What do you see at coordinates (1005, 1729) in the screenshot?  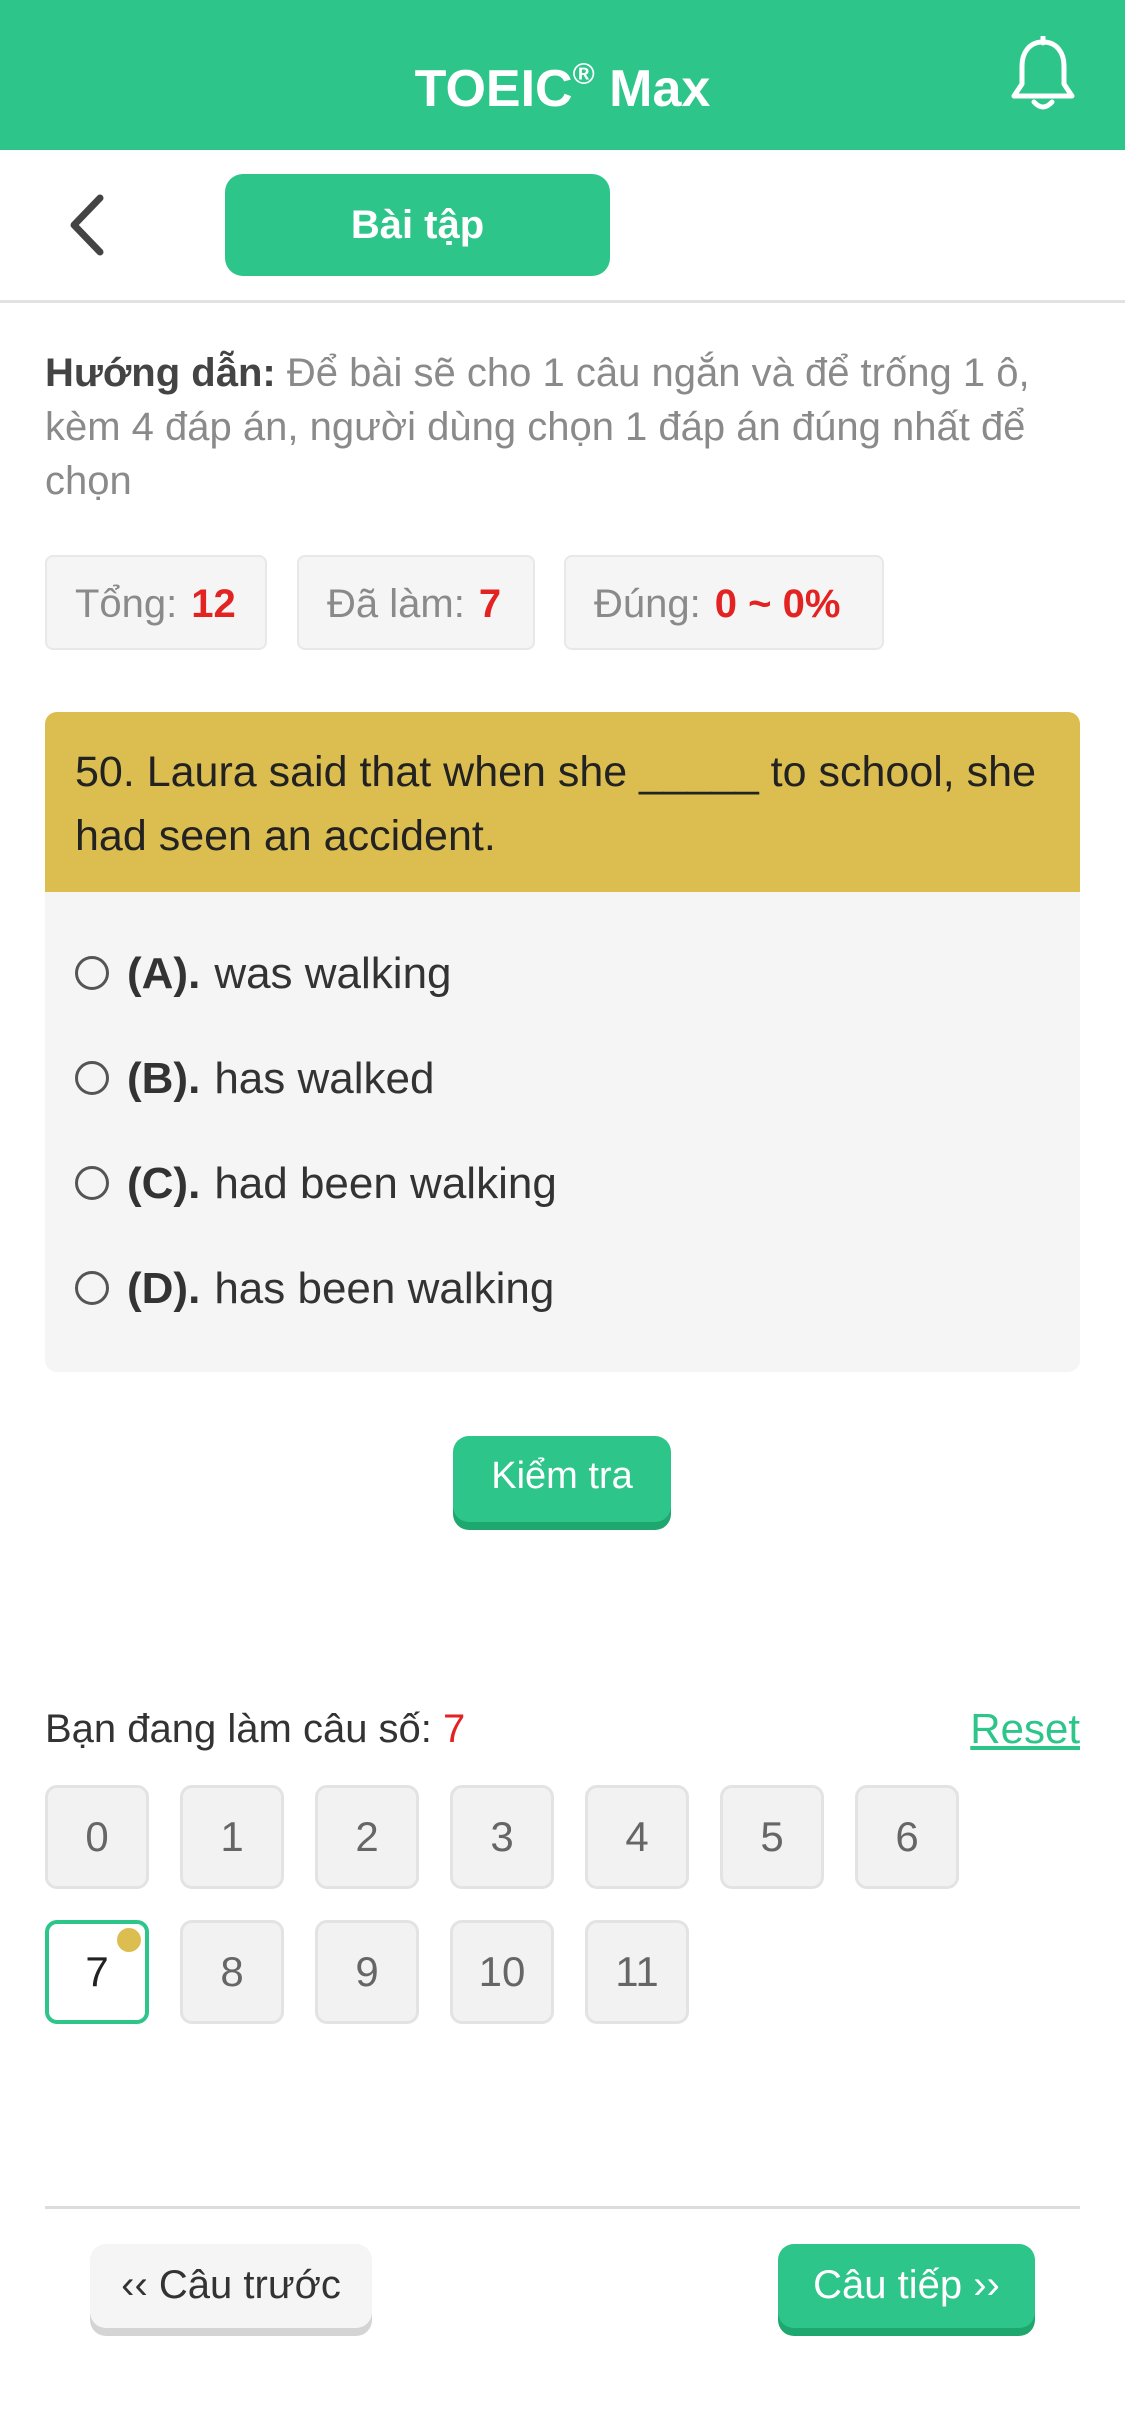 I see `reset-link: Reset` at bounding box center [1005, 1729].